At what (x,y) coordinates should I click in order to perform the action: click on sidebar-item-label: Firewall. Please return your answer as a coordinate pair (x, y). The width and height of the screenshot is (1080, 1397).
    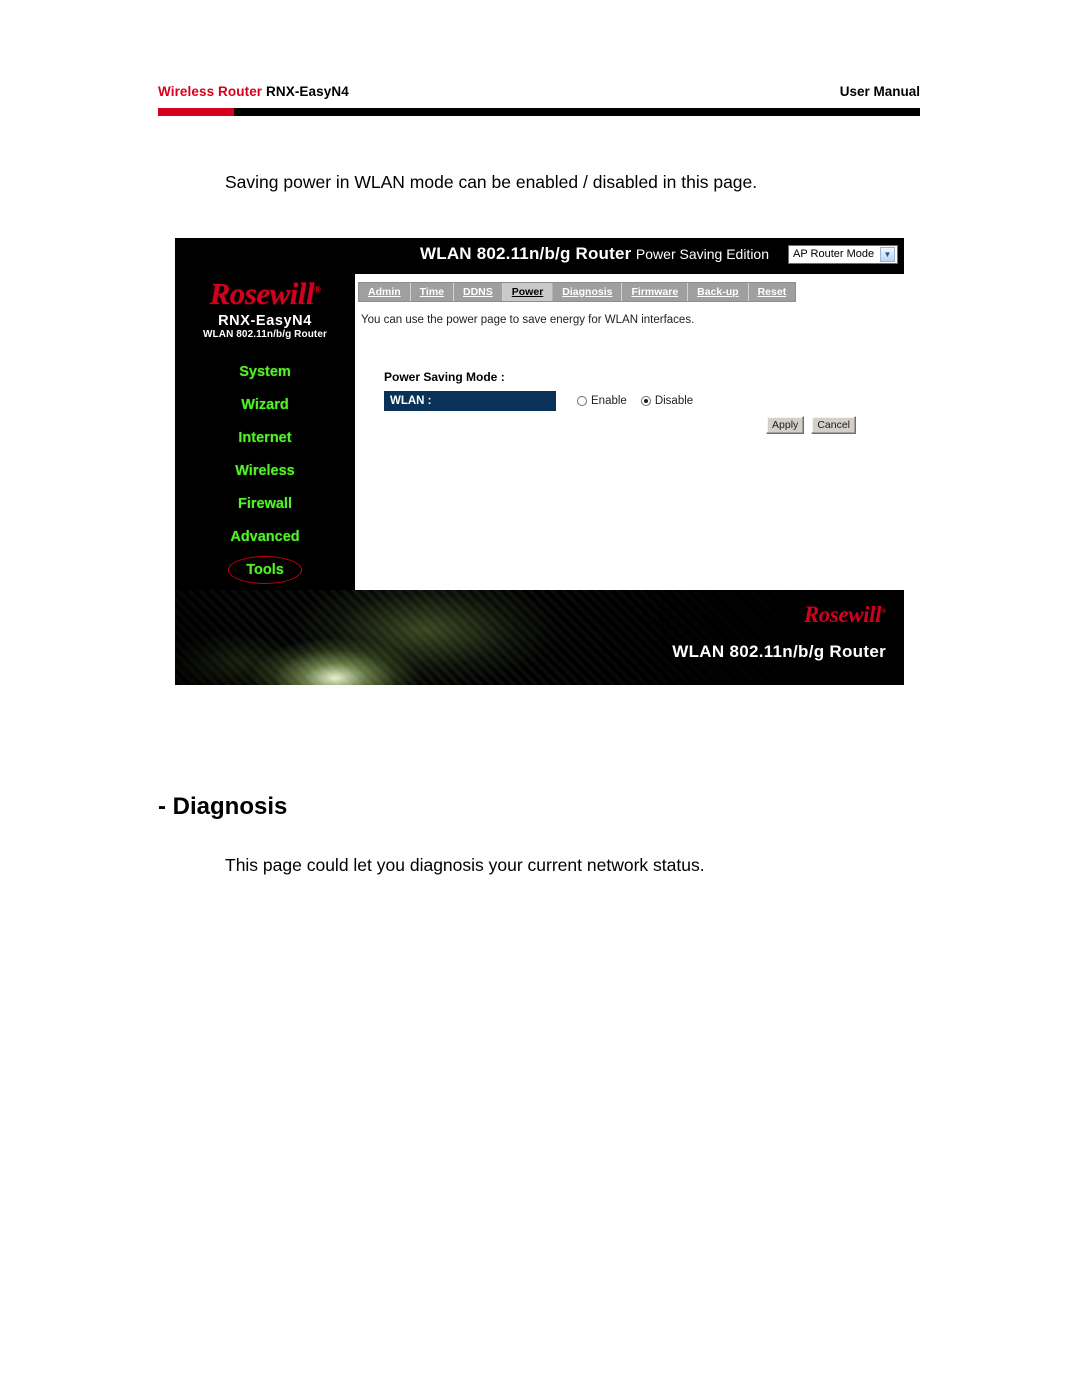
    Looking at the image, I should click on (265, 503).